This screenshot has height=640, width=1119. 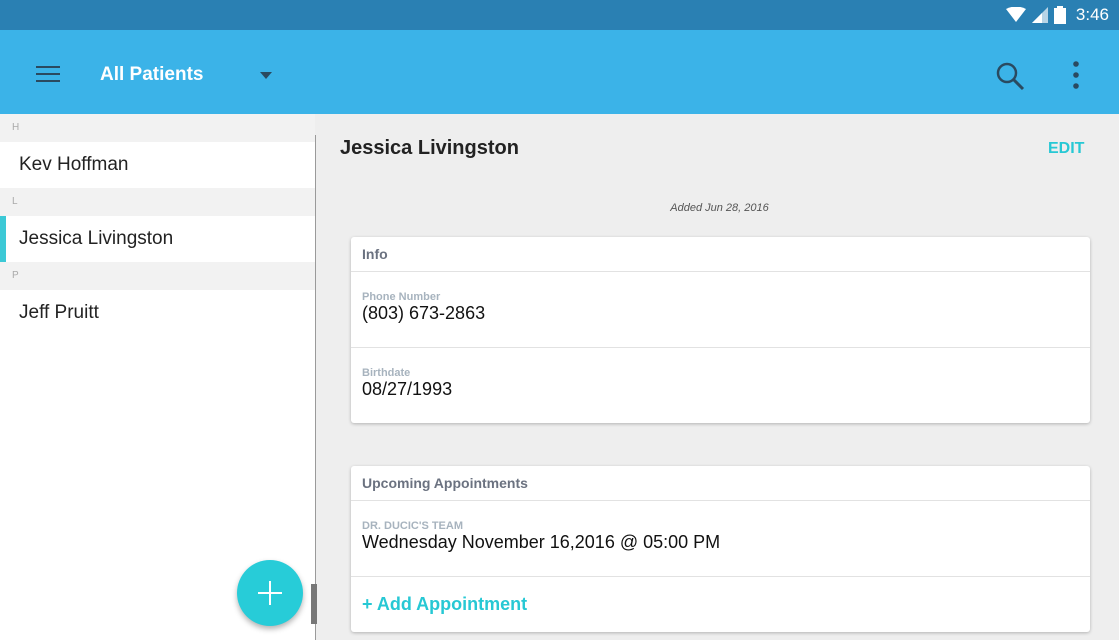 What do you see at coordinates (559, 15) in the screenshot?
I see `status-bar: 3:46` at bounding box center [559, 15].